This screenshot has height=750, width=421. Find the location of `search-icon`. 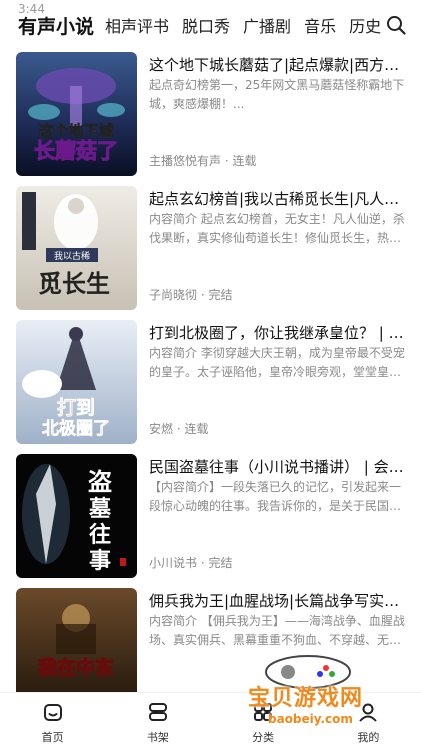

search-icon is located at coordinates (396, 25).